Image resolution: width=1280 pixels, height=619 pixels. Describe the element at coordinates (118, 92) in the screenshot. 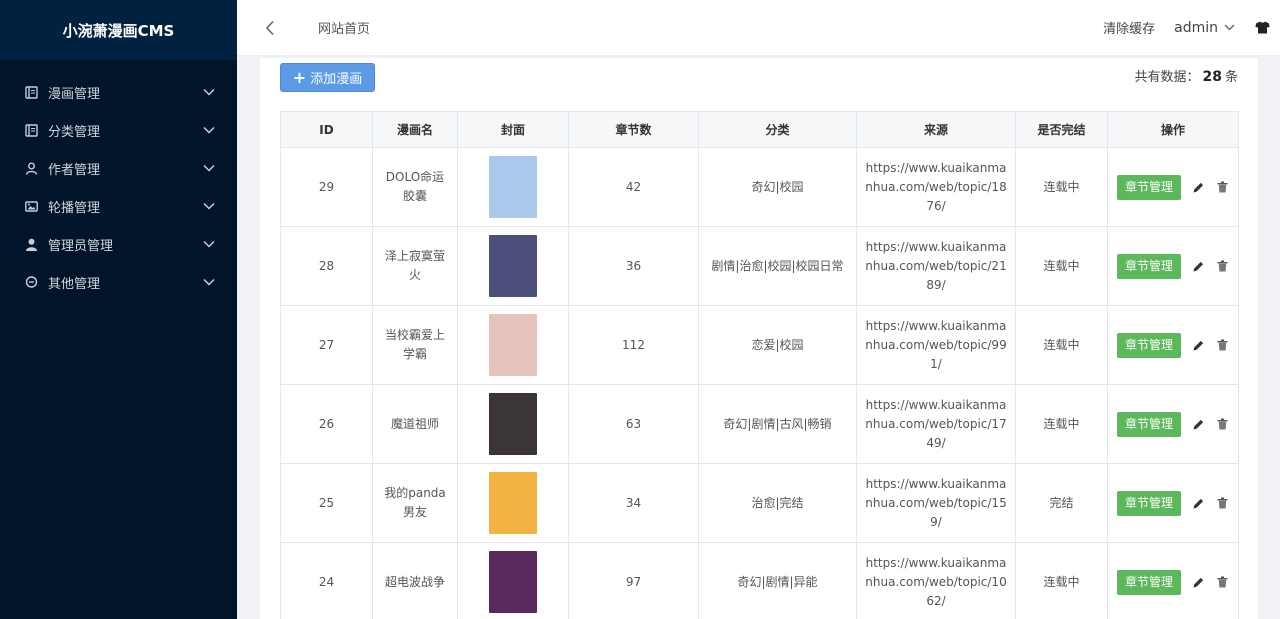

I see `sidebar-item-comics: 漫画管理` at that location.